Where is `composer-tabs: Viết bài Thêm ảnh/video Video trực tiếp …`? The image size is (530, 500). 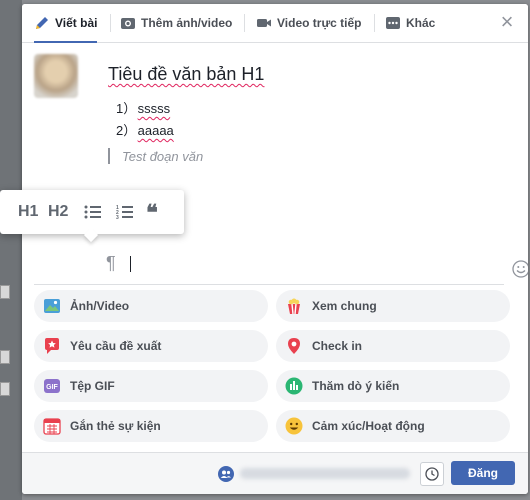
composer-tabs: Viết bài Thêm ảnh/video Video trực tiếp … is located at coordinates (275, 23).